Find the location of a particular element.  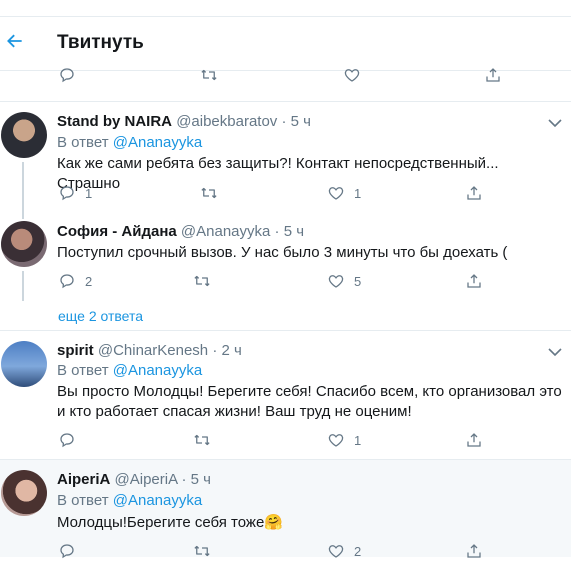

top-action-bar is located at coordinates (285, 76).